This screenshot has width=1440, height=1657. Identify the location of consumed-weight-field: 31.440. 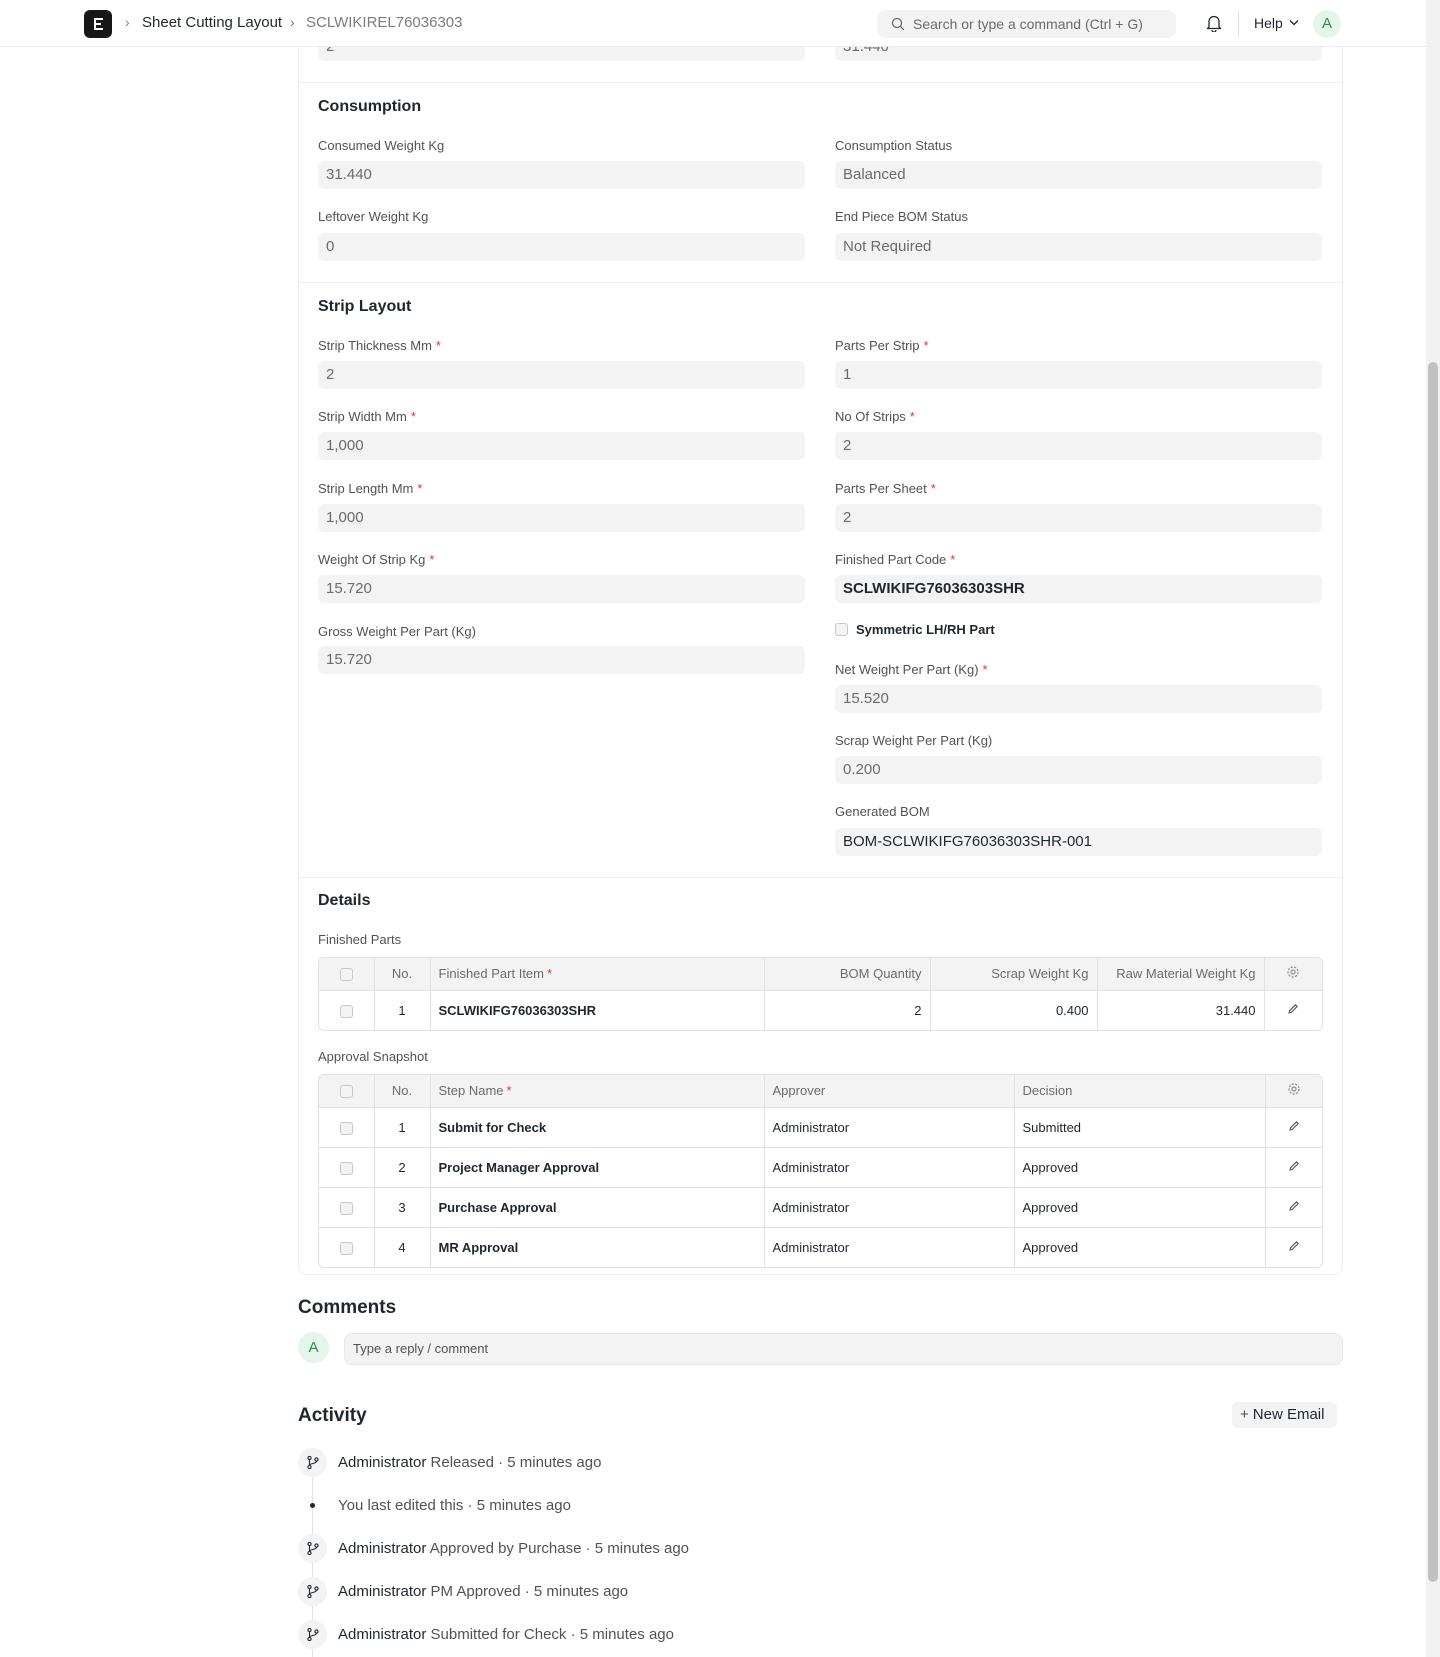
(561, 175).